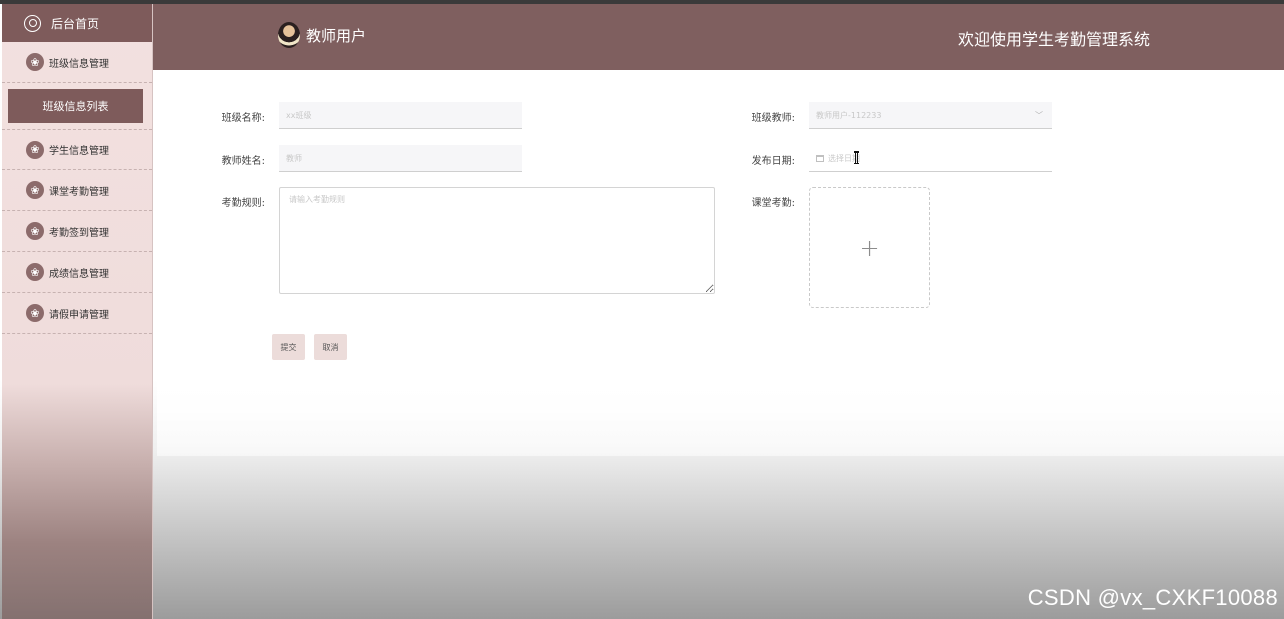  I want to click on sidebar-item-label: 课堂考勤管理, so click(79, 192).